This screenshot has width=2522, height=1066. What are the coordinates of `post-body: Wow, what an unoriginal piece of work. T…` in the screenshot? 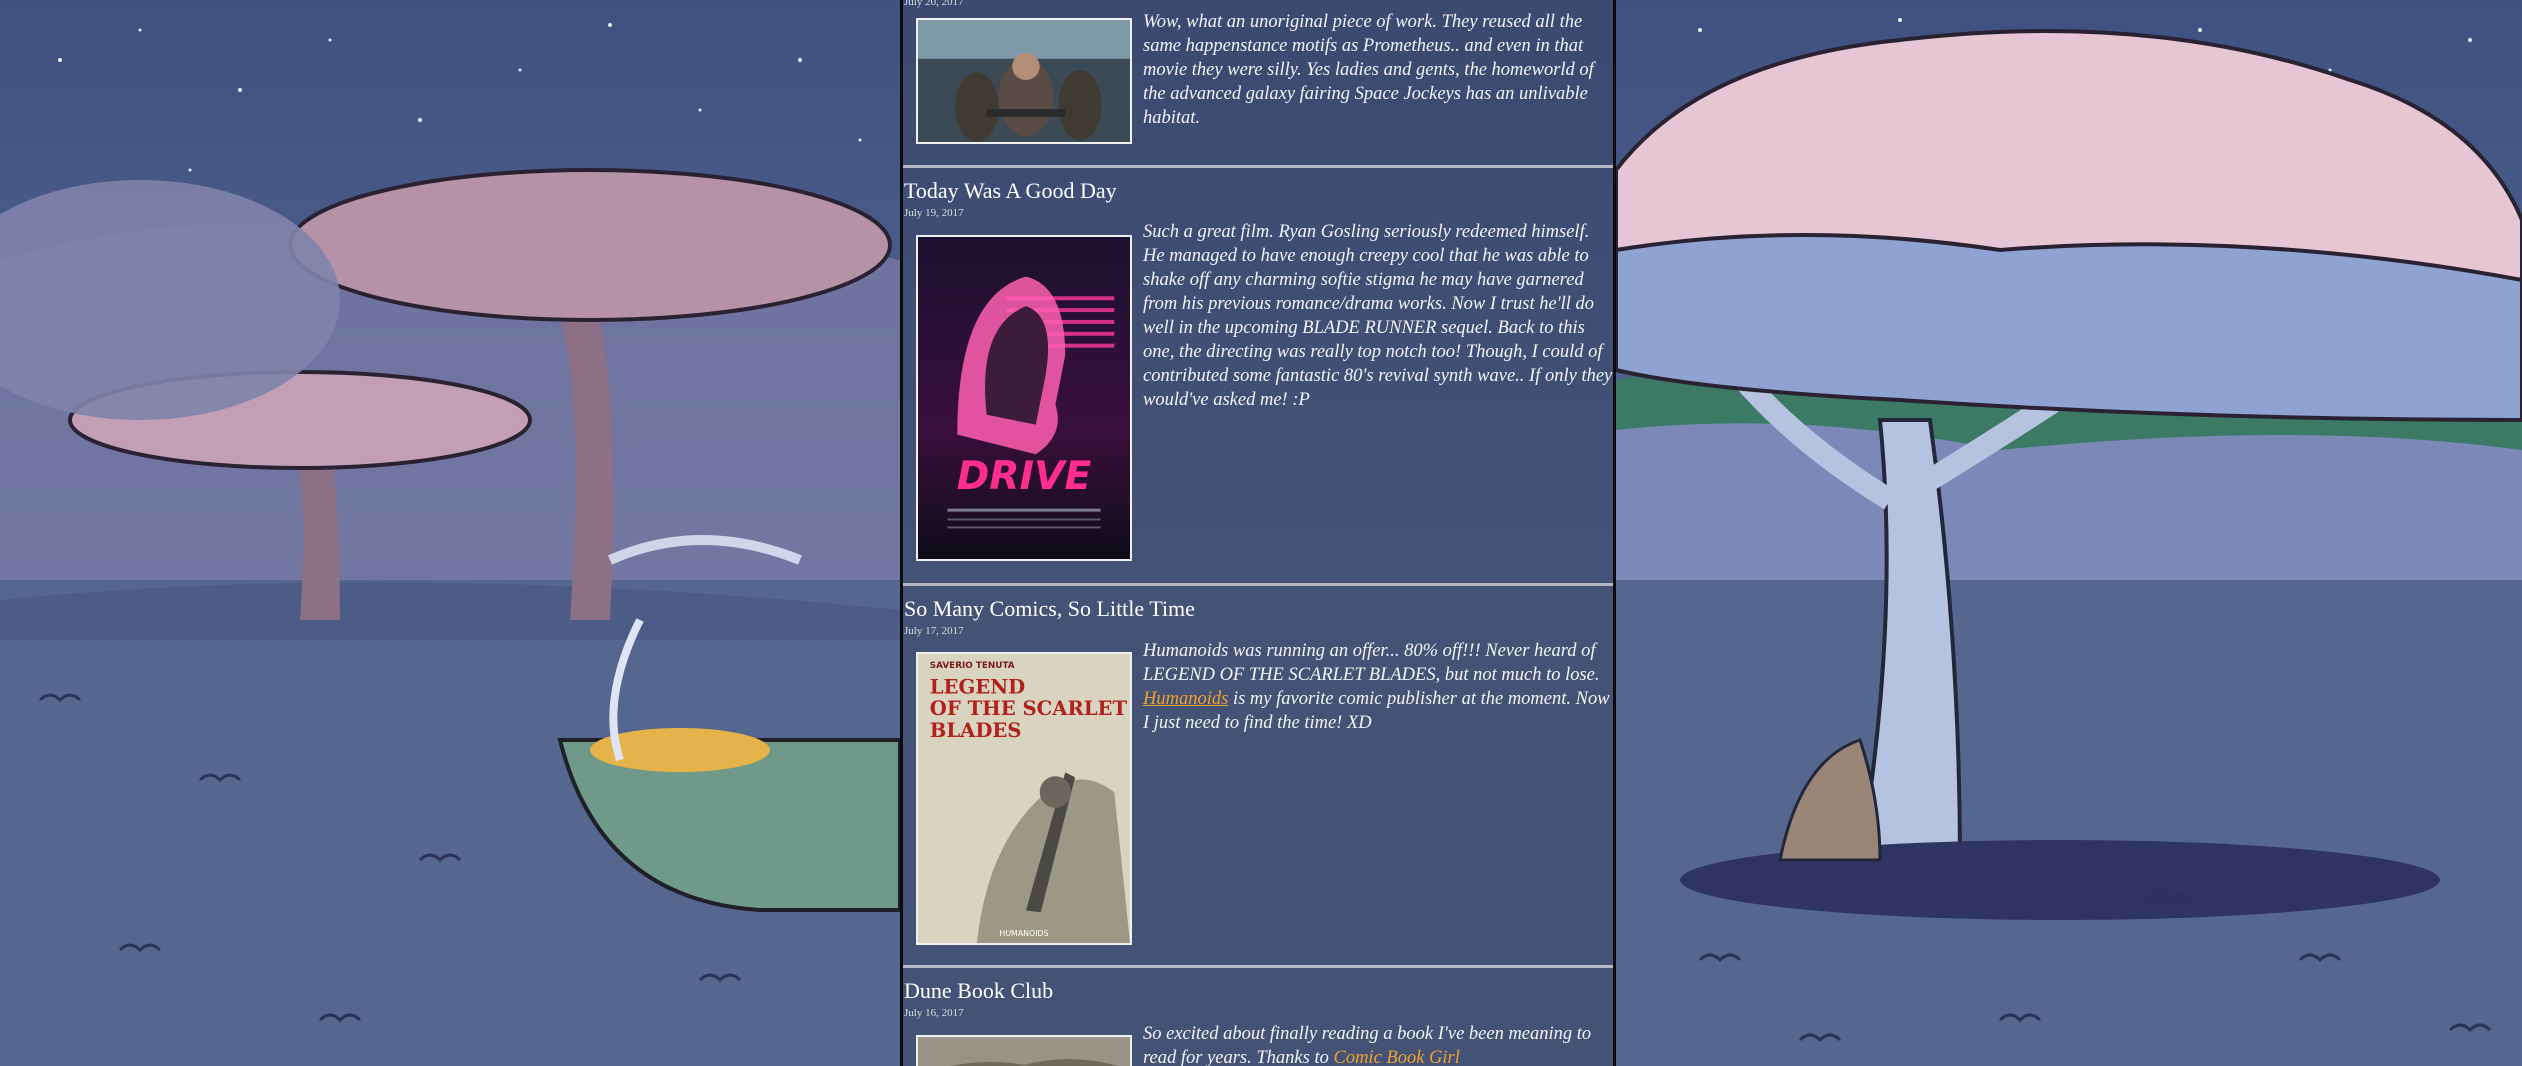 It's located at (1368, 70).